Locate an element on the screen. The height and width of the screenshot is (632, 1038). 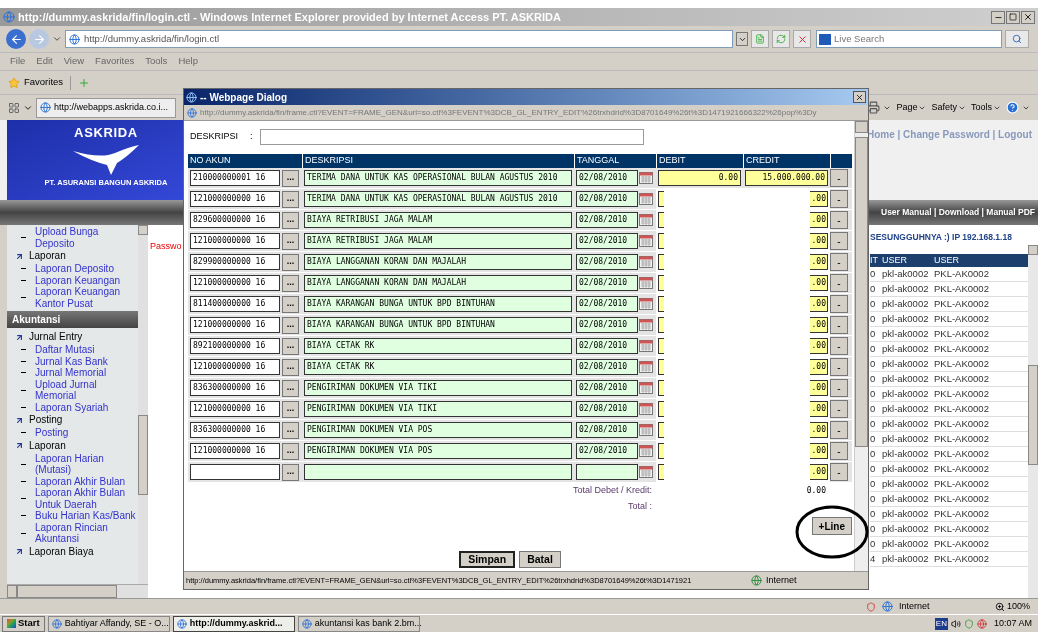
sidebar-link: Laporan Harian (Mutasi) is located at coordinates (86, 464).